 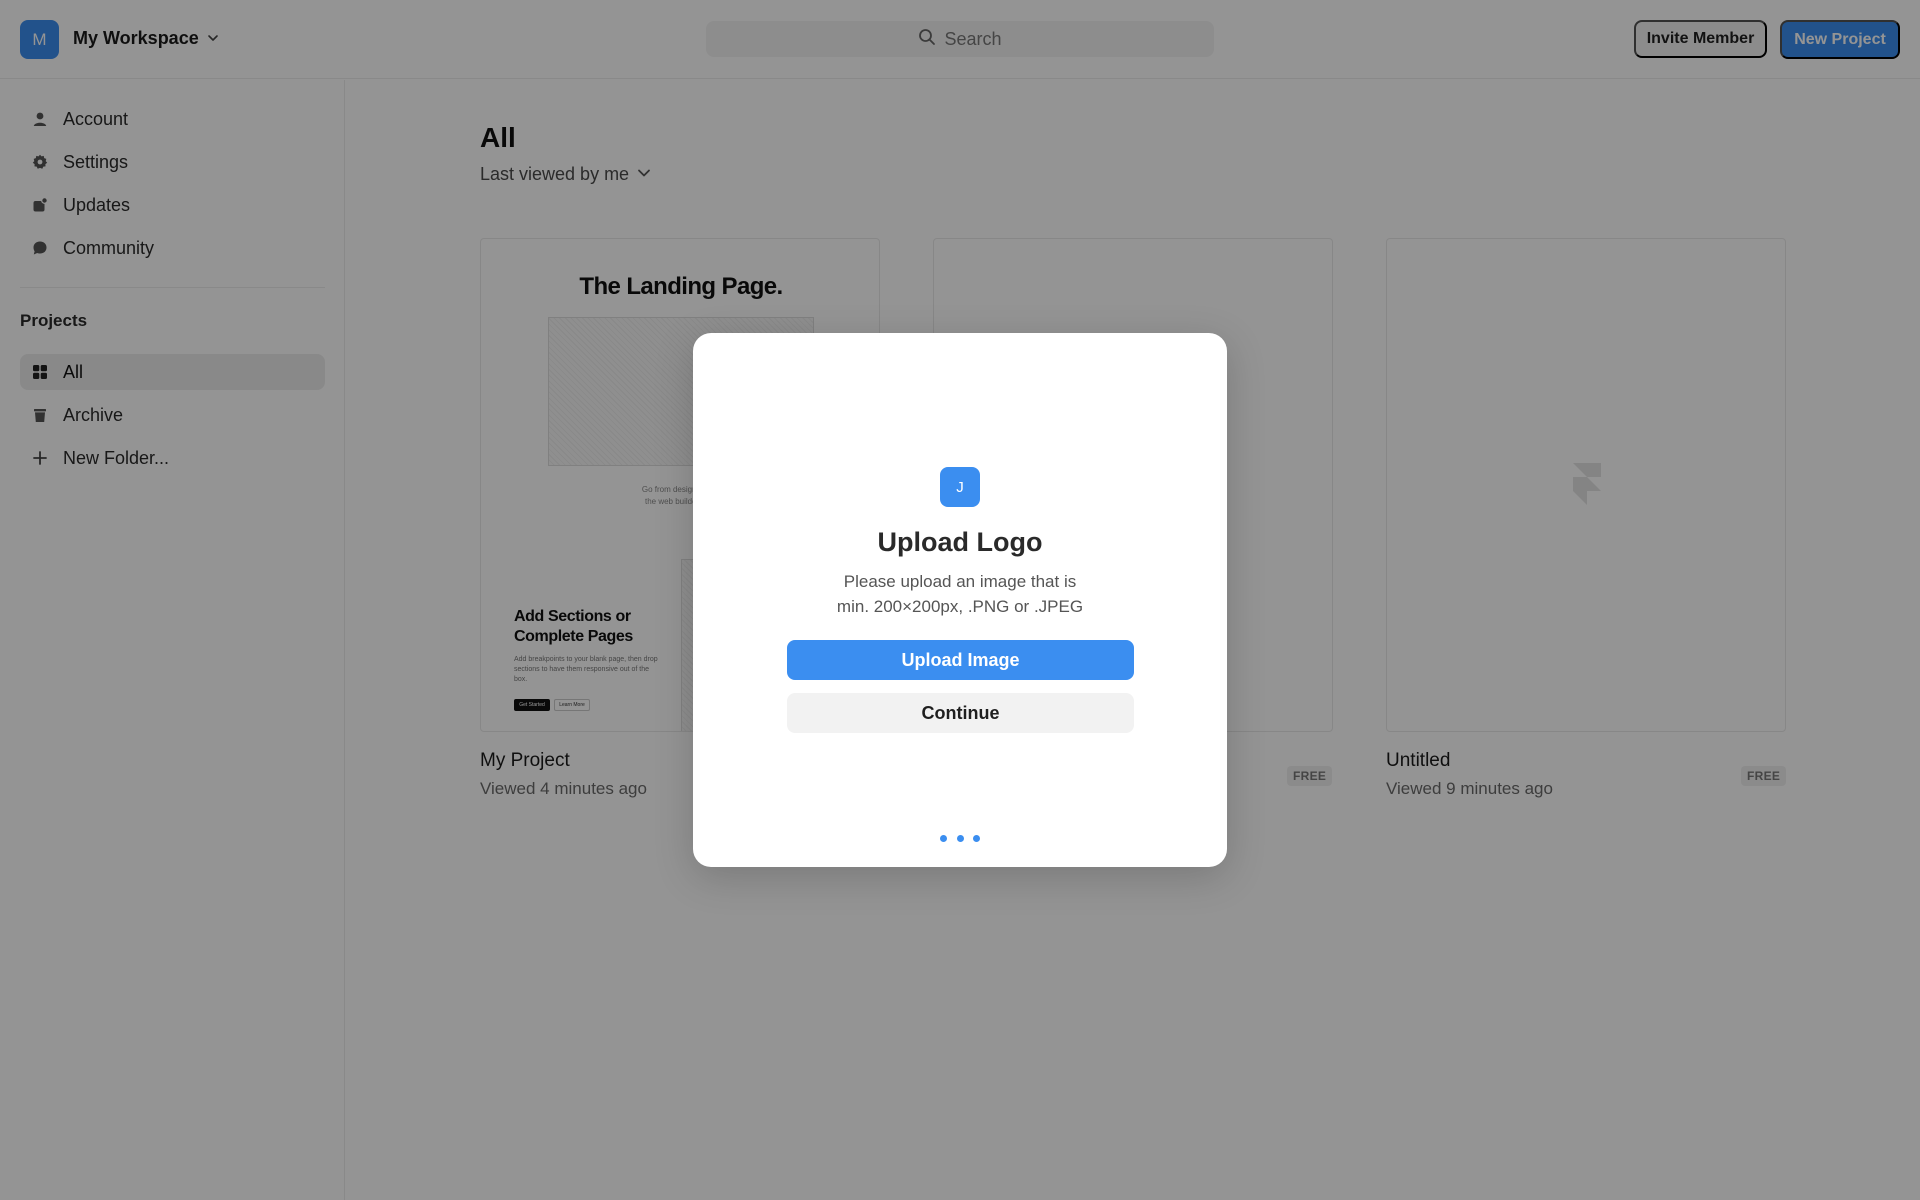 What do you see at coordinates (960, 542) in the screenshot?
I see `dialog-title: Upload Logo` at bounding box center [960, 542].